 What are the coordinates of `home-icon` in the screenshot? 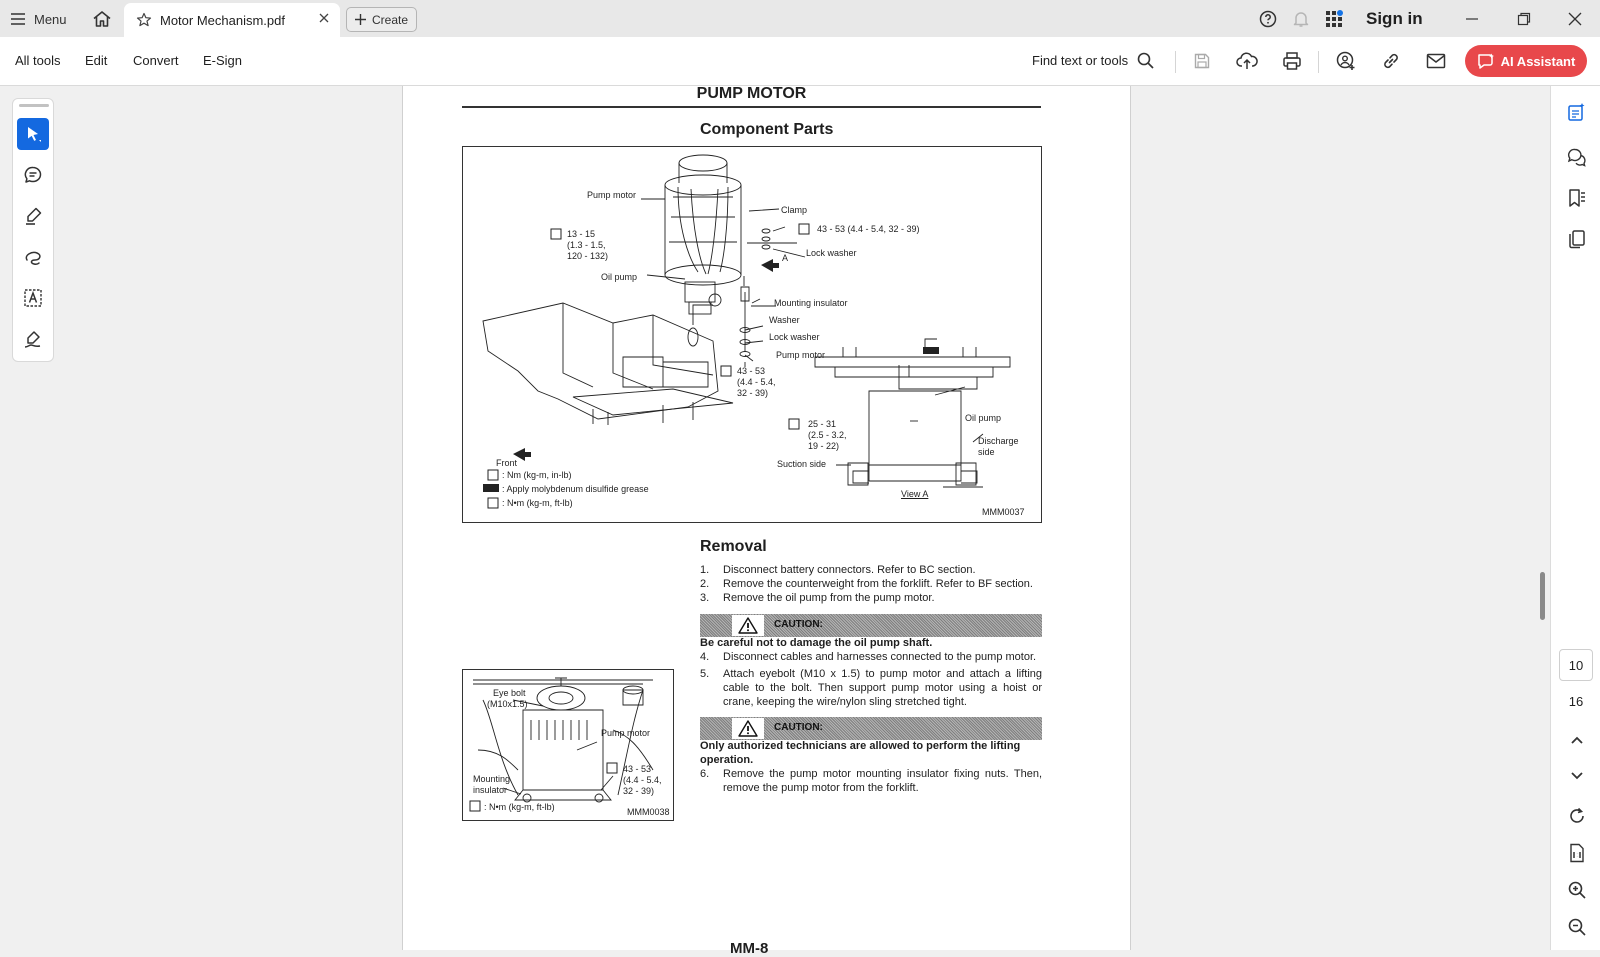 It's located at (102, 19).